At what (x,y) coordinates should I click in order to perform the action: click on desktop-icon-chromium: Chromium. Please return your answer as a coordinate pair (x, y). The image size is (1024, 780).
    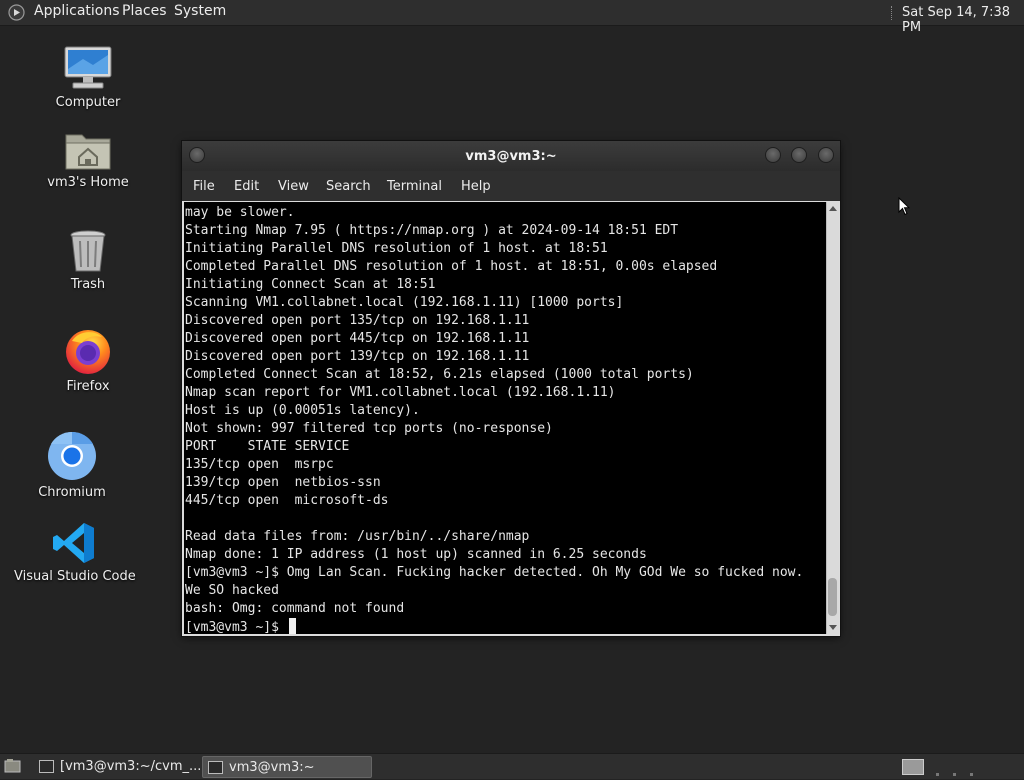
    Looking at the image, I should click on (72, 465).